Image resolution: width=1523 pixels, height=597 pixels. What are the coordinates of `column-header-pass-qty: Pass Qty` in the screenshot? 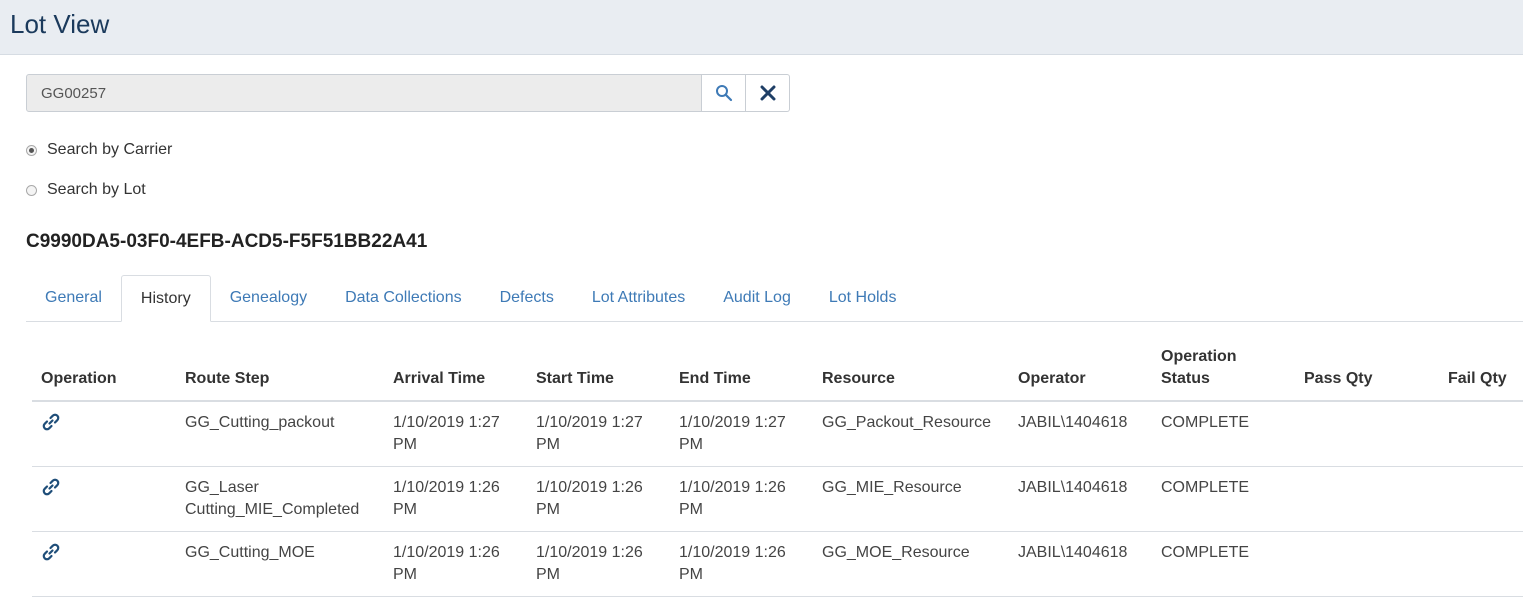 It's located at (1367, 371).